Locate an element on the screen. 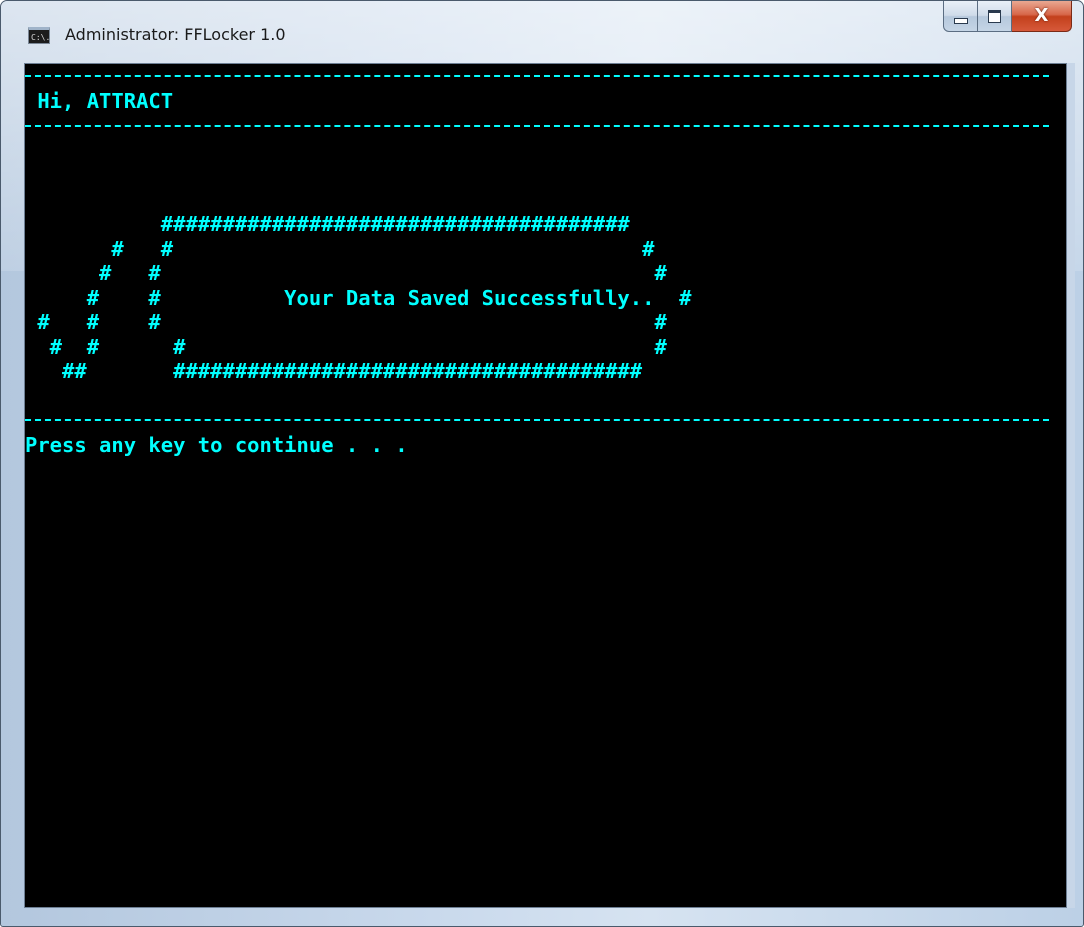  divider-greeting is located at coordinates (537, 126).